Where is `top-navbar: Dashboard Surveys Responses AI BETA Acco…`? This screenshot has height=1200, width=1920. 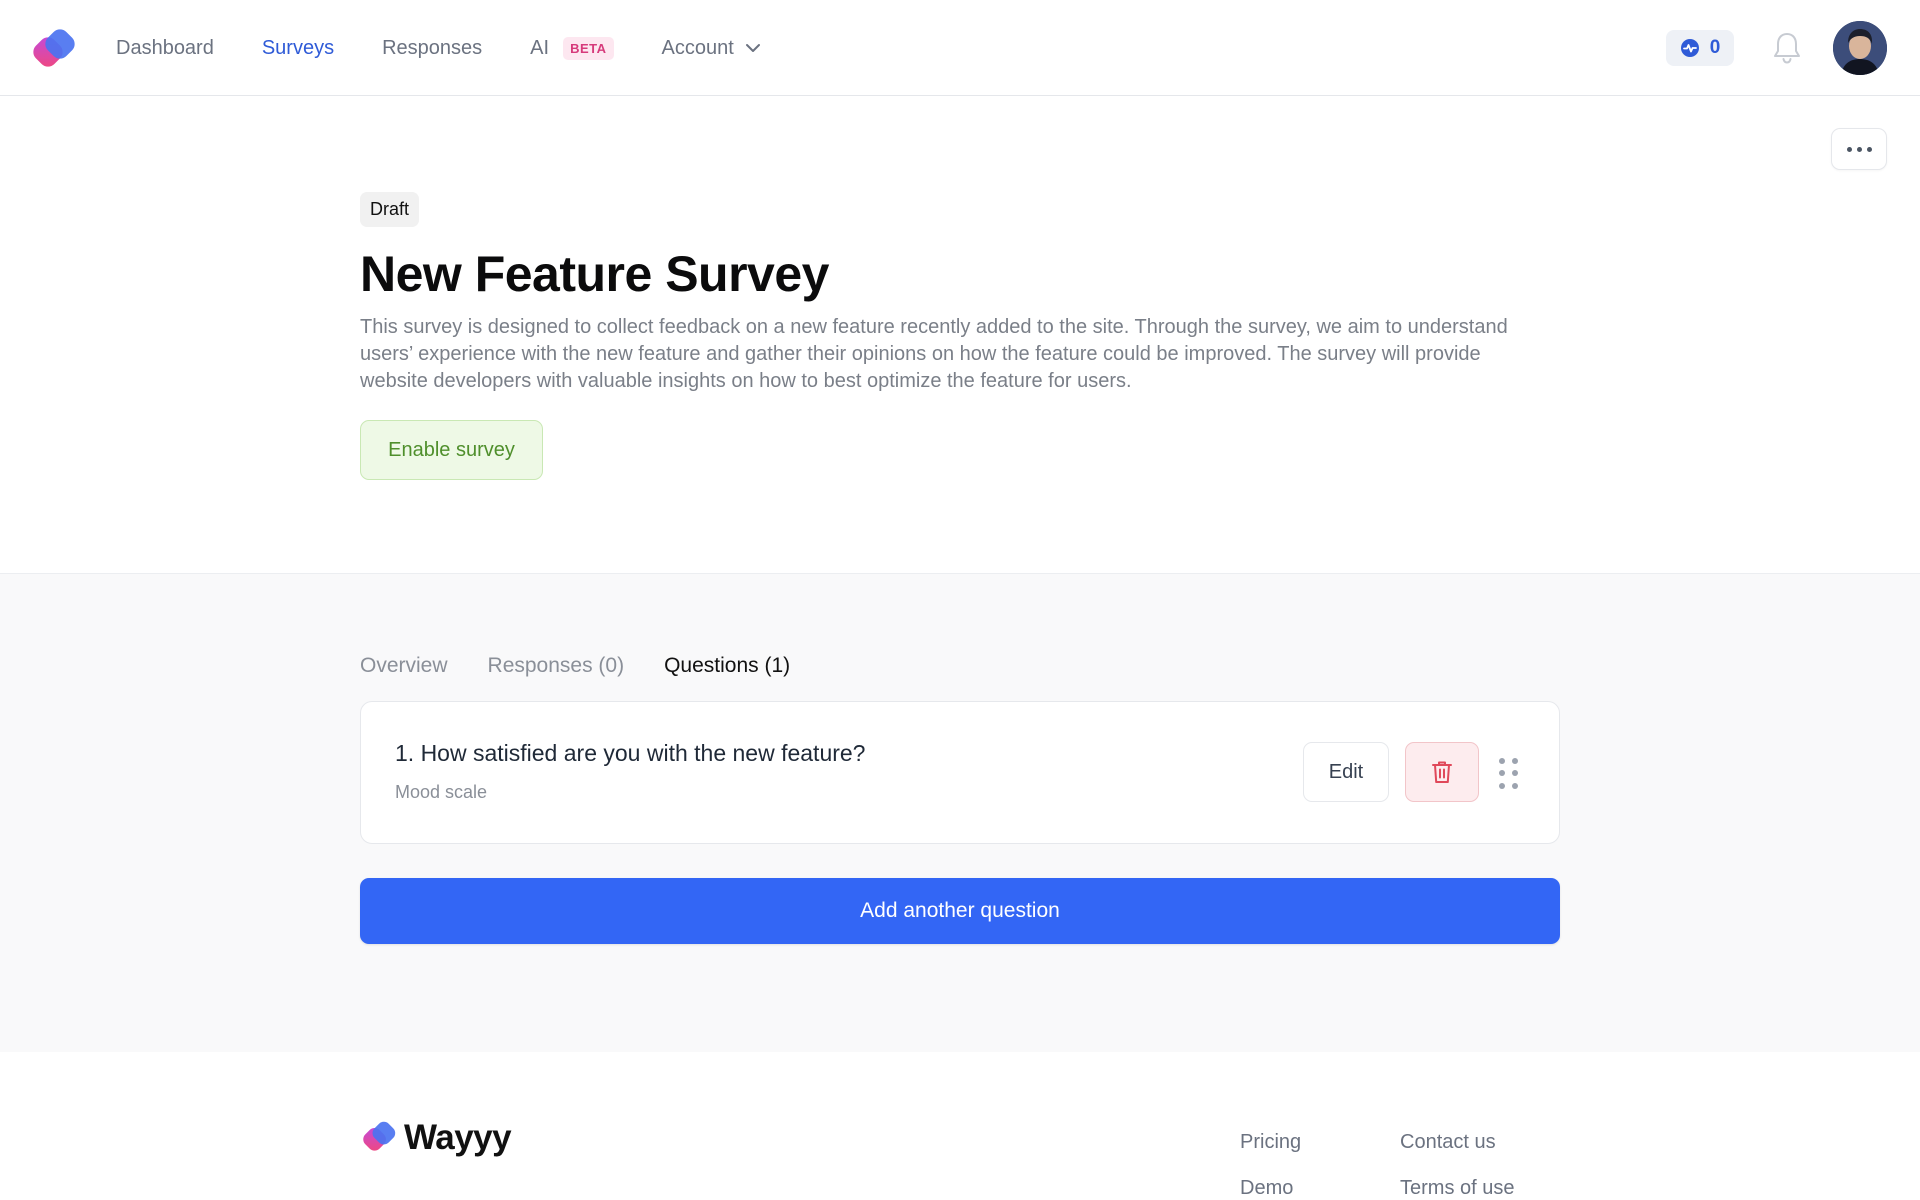 top-navbar: Dashboard Surveys Responses AI BETA Acco… is located at coordinates (960, 48).